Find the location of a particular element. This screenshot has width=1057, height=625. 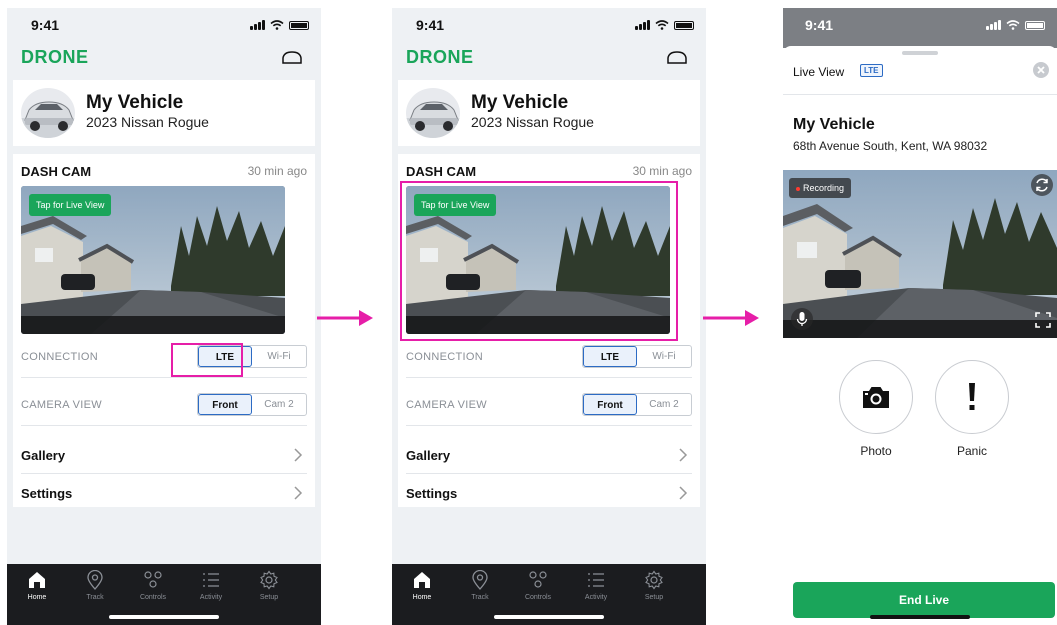

connection-toggle: LTE Wi-Fi is located at coordinates (637, 356).